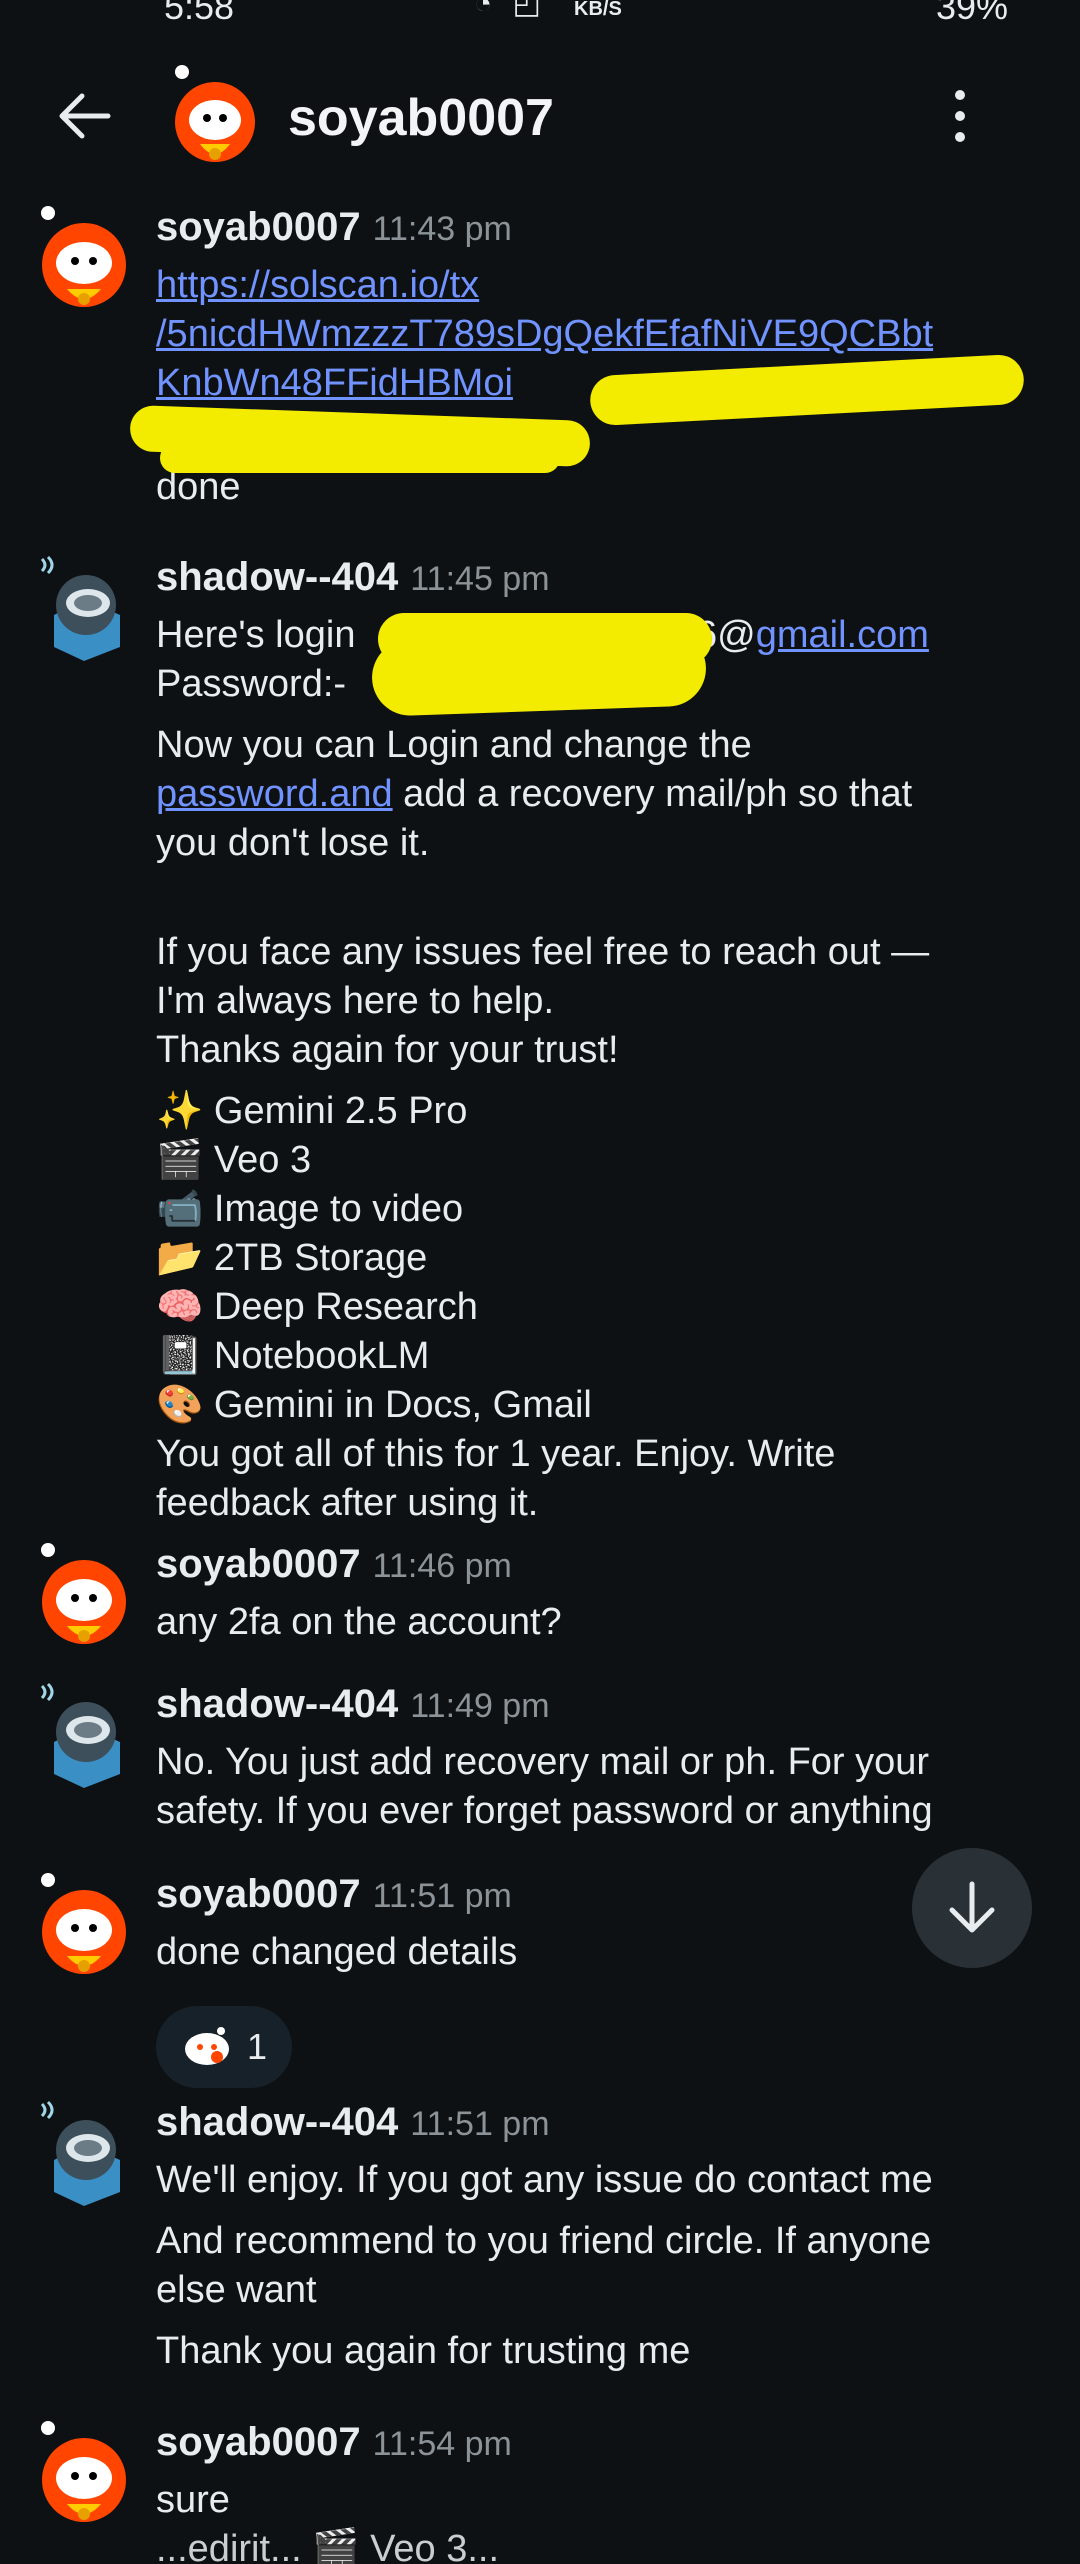  I want to click on message-body: done changed details, so click(596, 1952).